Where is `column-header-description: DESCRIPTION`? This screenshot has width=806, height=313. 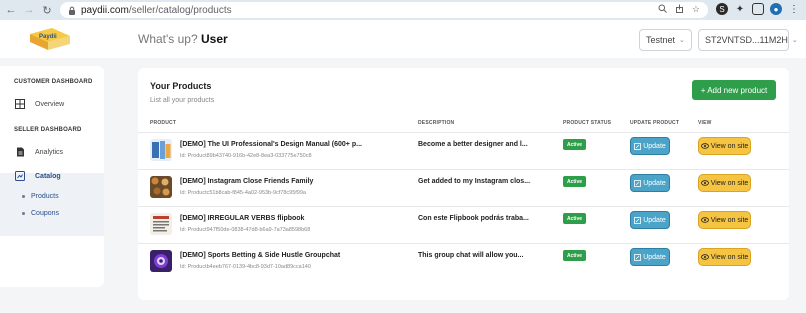
column-header-description: DESCRIPTION is located at coordinates (436, 123).